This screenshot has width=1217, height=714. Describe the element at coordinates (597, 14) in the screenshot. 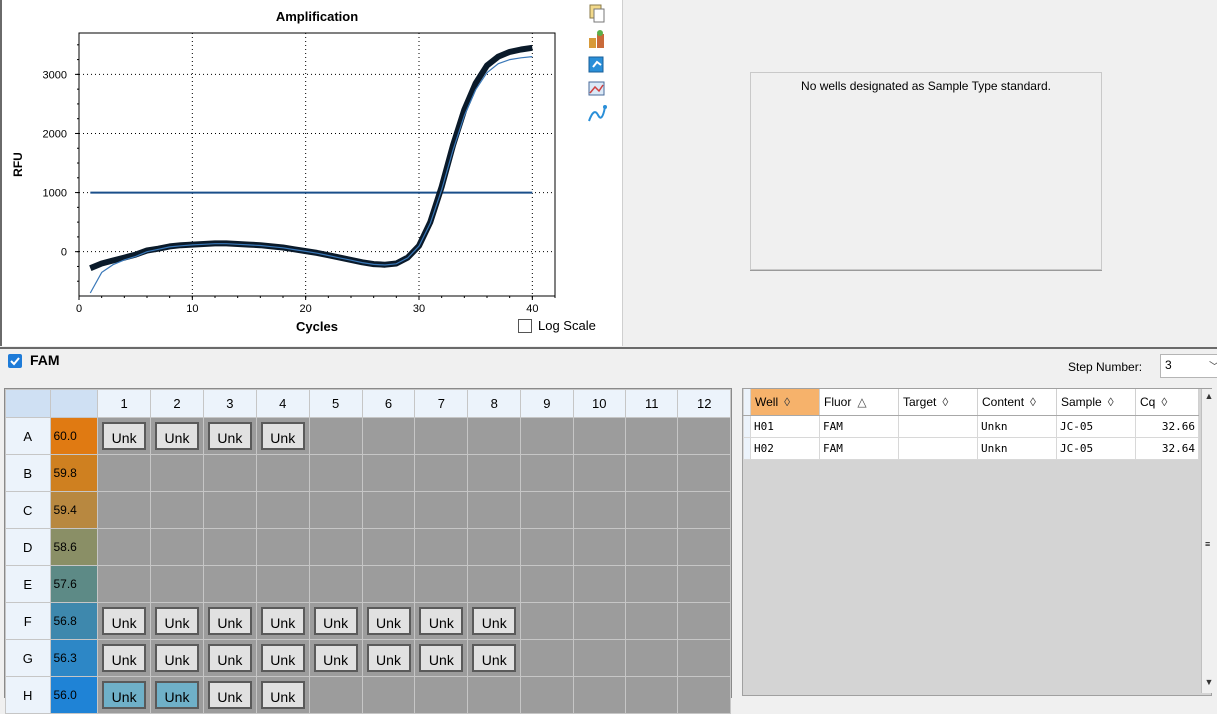

I see `copy-icon` at that location.